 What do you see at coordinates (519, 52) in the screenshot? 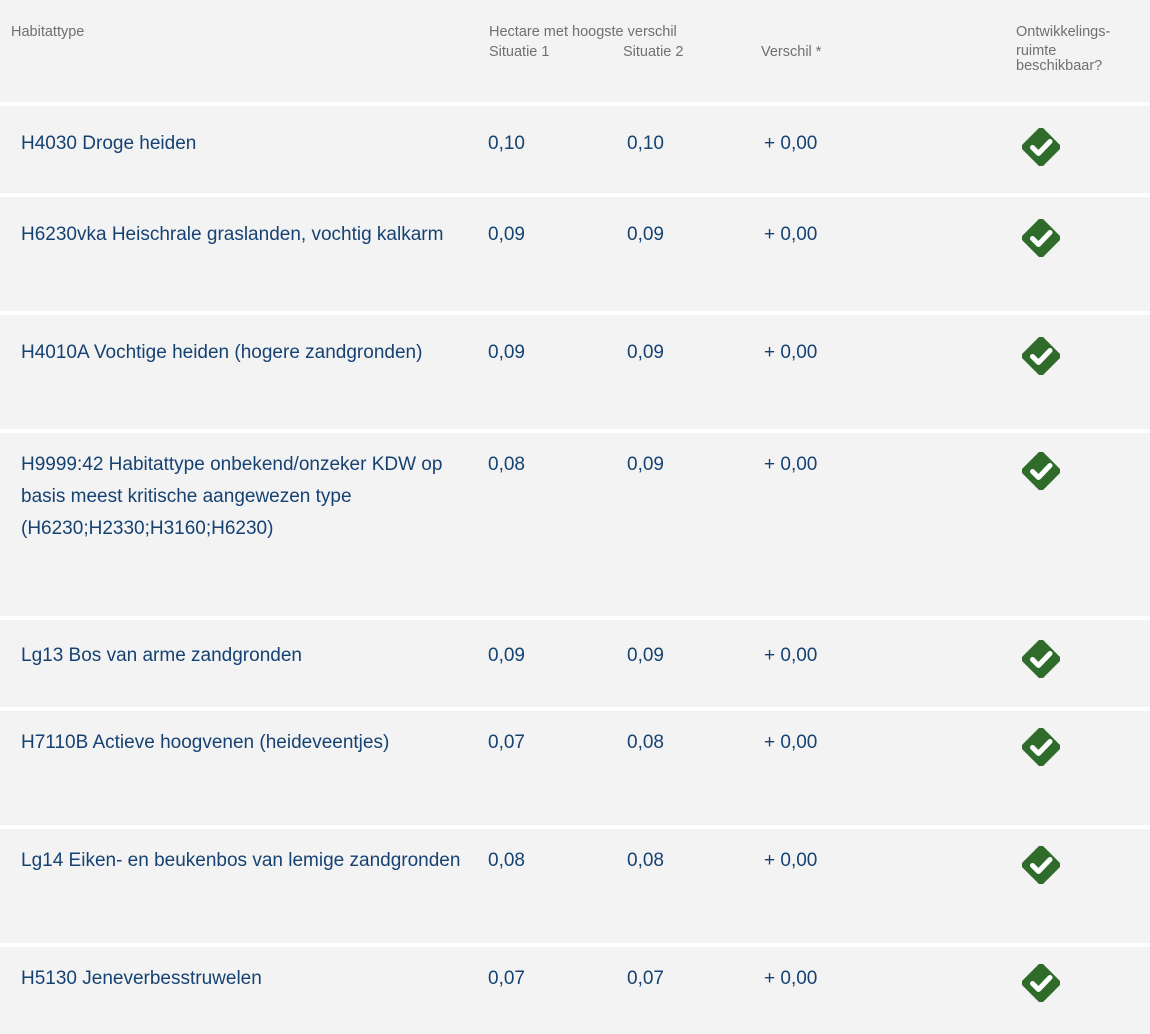
I see `header-situatie-1: Situatie 1` at bounding box center [519, 52].